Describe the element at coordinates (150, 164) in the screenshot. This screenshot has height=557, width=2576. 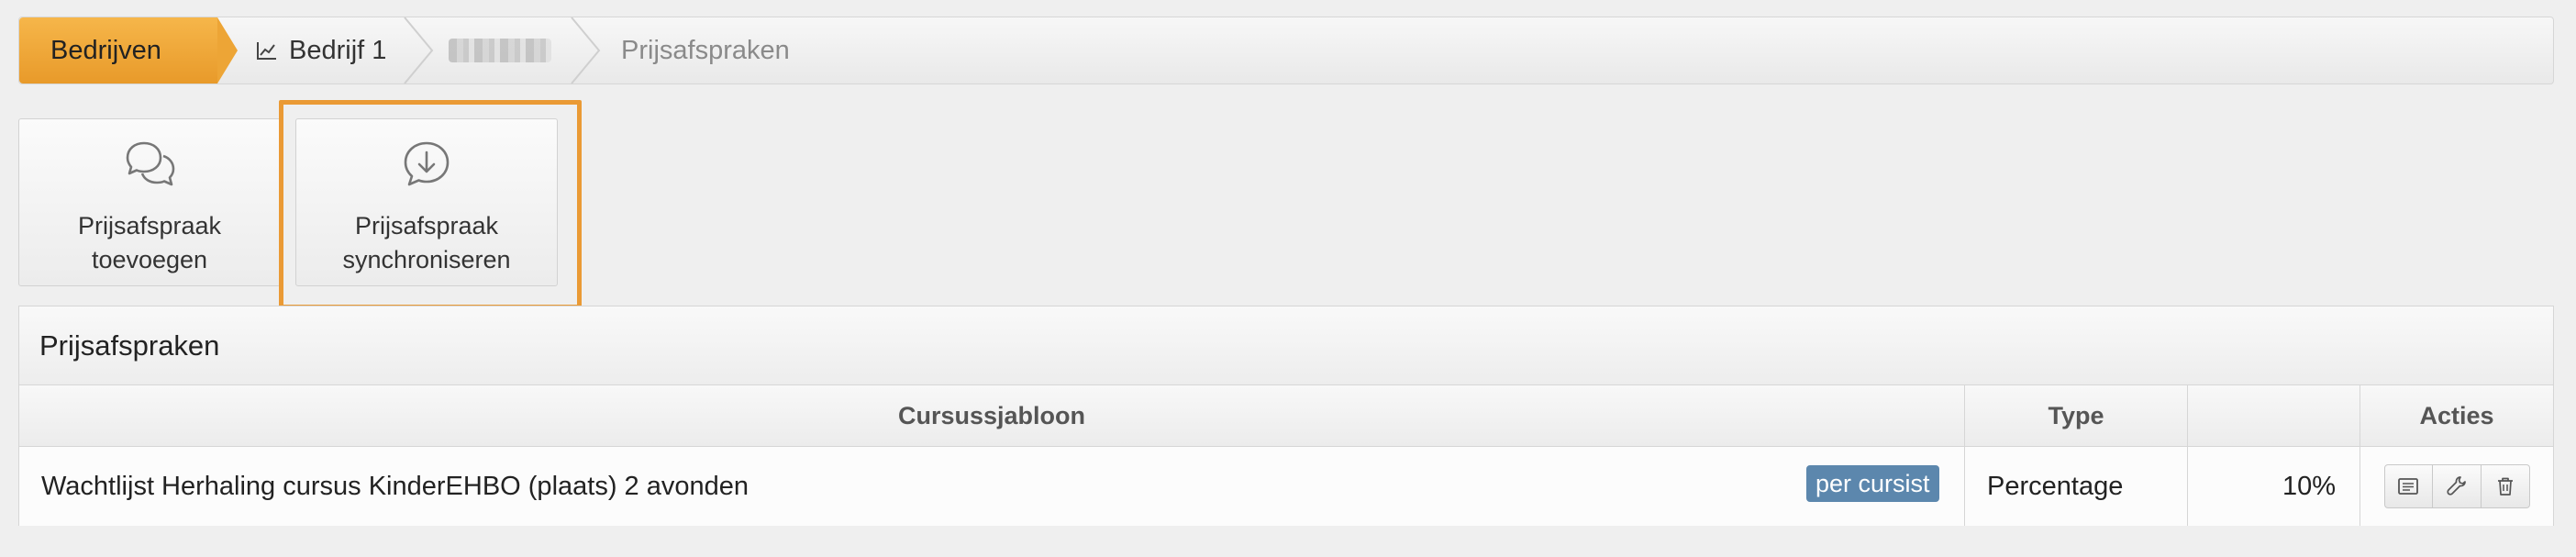
I see `chat-bubbles-icon` at that location.